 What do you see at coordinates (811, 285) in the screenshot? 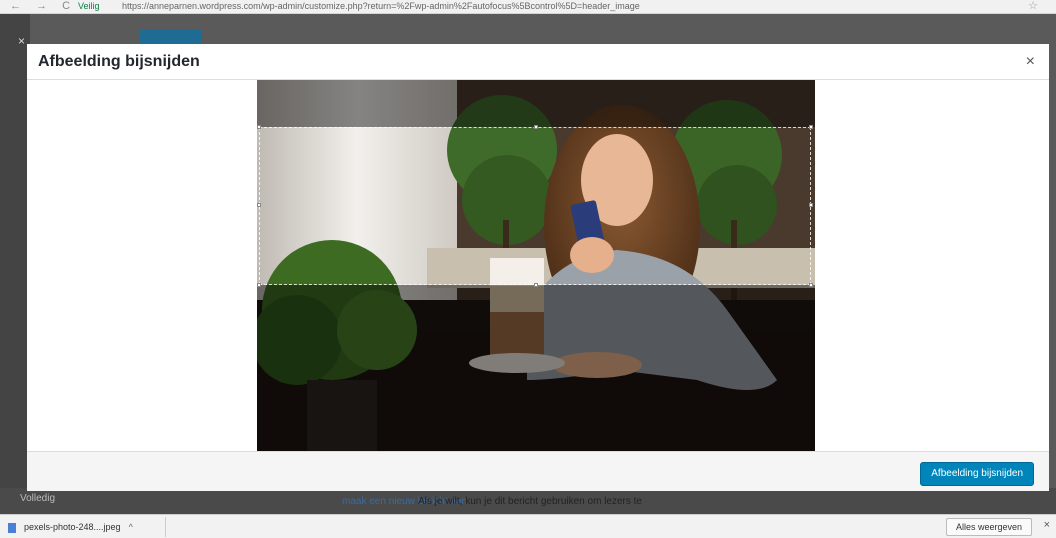
I see `crop-handle-se` at bounding box center [811, 285].